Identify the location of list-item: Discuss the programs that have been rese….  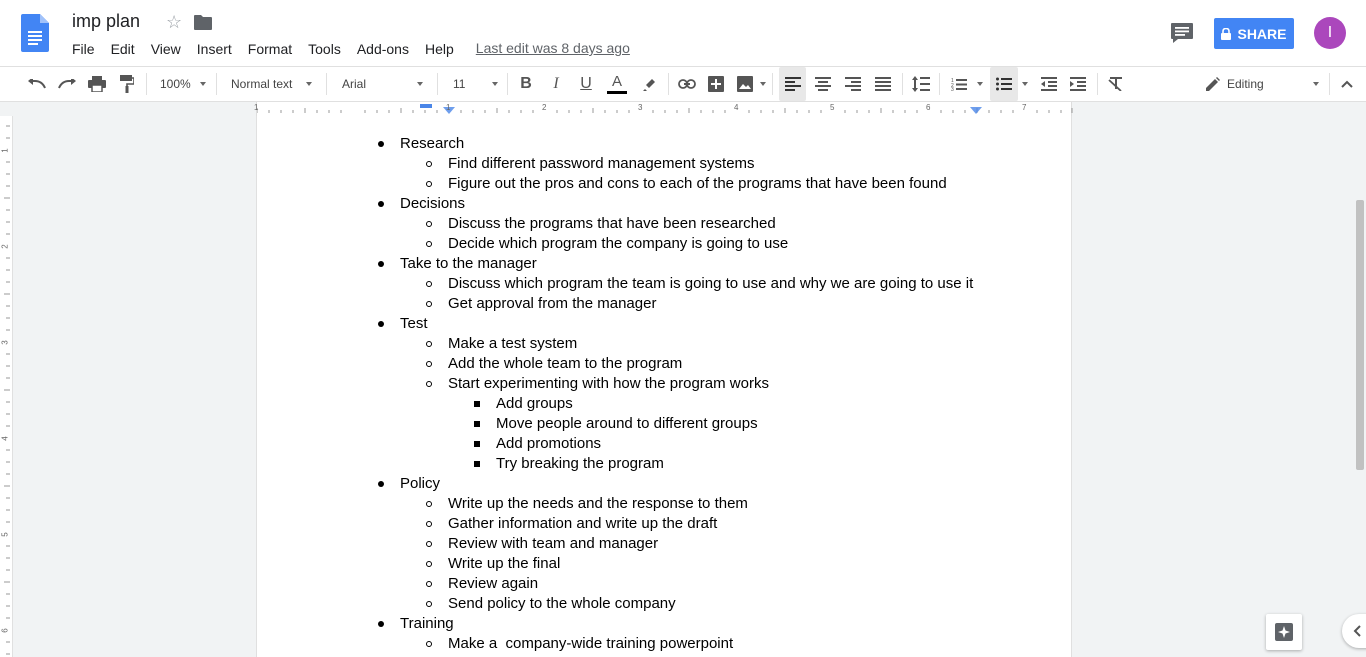
(612, 224).